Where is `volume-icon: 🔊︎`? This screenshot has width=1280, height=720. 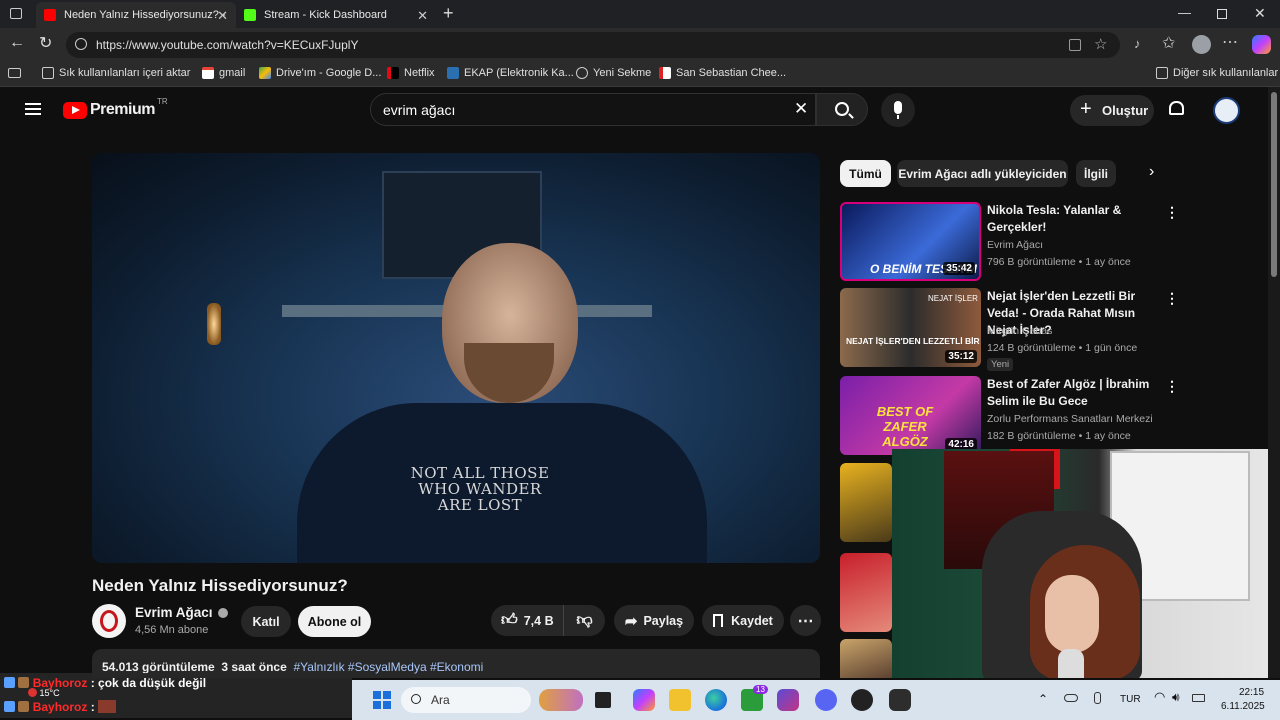 volume-icon: 🔊︎ is located at coordinates (1176, 697).